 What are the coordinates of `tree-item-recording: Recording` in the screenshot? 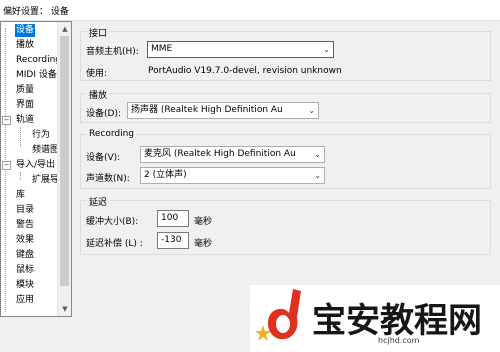 It's located at (38, 60).